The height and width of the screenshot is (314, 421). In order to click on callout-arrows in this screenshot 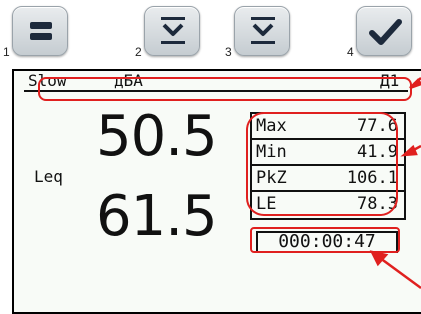, I will do `click(395, 183)`.